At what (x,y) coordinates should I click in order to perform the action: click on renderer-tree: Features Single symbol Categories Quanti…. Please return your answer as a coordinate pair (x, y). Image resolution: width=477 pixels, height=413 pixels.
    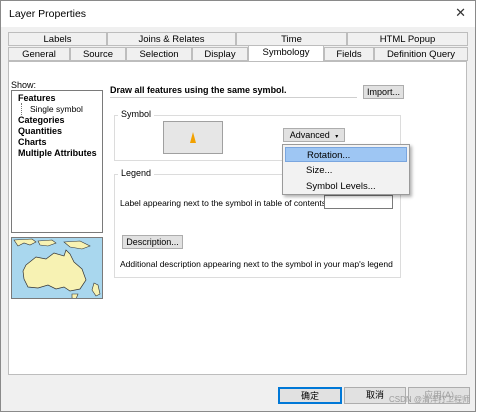
    Looking at the image, I should click on (57, 161).